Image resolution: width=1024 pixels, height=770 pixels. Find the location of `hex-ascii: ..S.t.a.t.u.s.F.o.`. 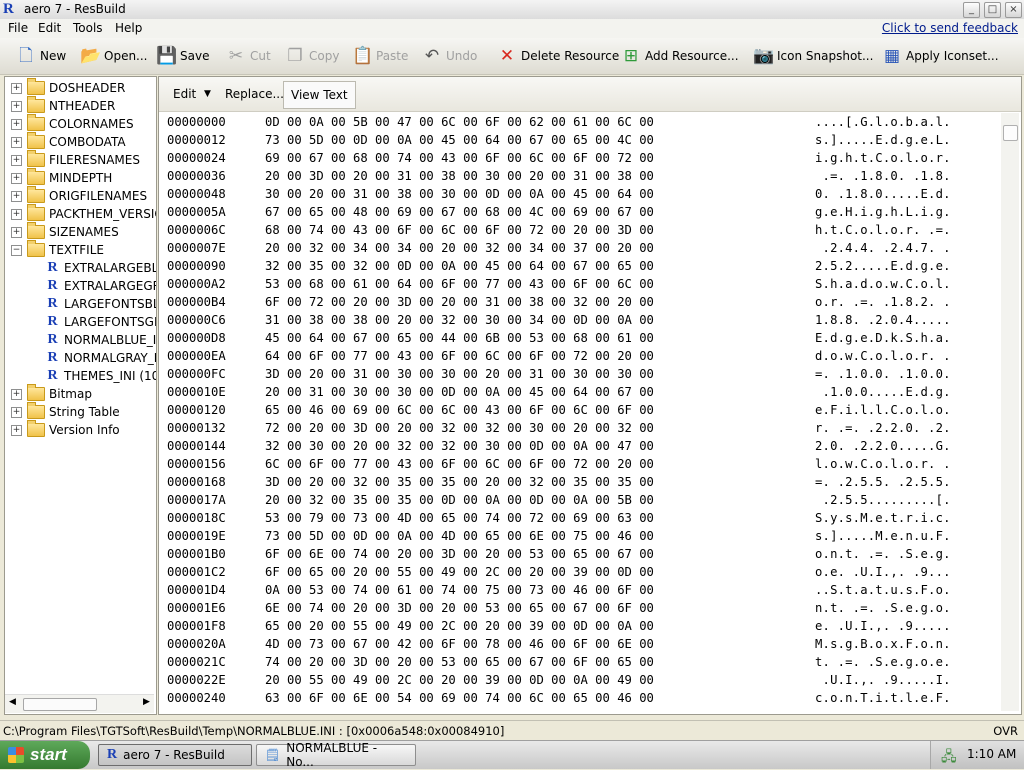

hex-ascii: ..S.t.a.t.u.s.F.o. is located at coordinates (883, 590).